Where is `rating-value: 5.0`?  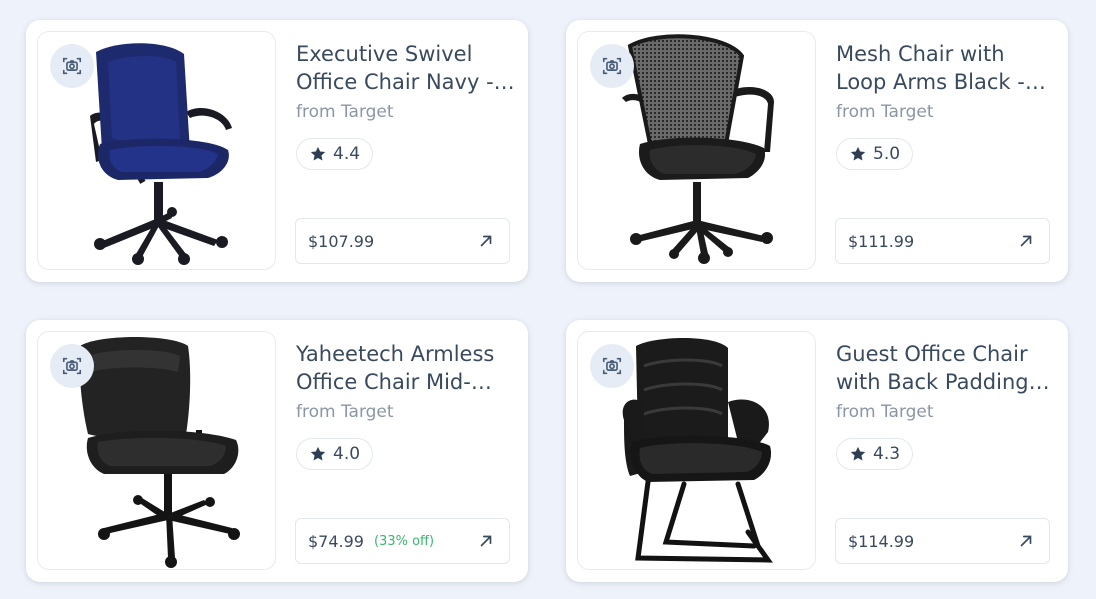
rating-value: 5.0 is located at coordinates (887, 154).